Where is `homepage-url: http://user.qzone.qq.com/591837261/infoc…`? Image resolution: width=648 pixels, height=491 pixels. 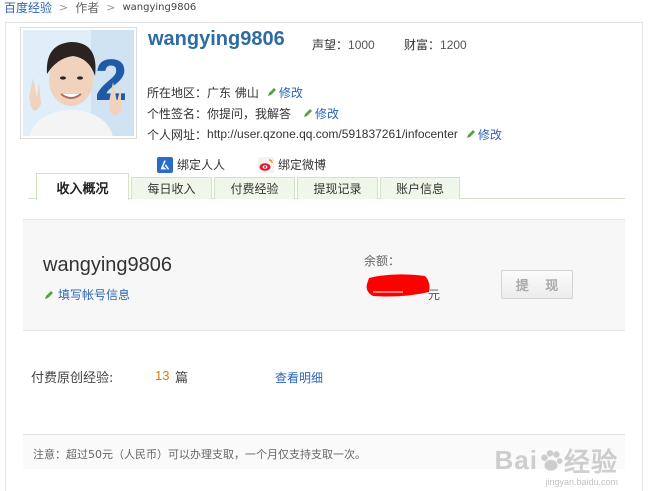
homepage-url: http://user.qzone.qq.com/591837261/infoc… is located at coordinates (332, 134).